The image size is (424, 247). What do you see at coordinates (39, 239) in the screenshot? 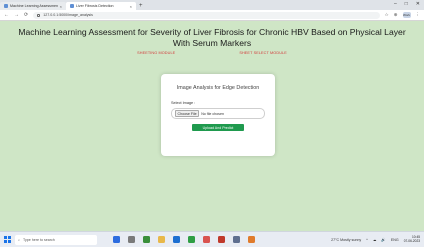
I see `search-placeholder: Type here to search` at bounding box center [39, 239].